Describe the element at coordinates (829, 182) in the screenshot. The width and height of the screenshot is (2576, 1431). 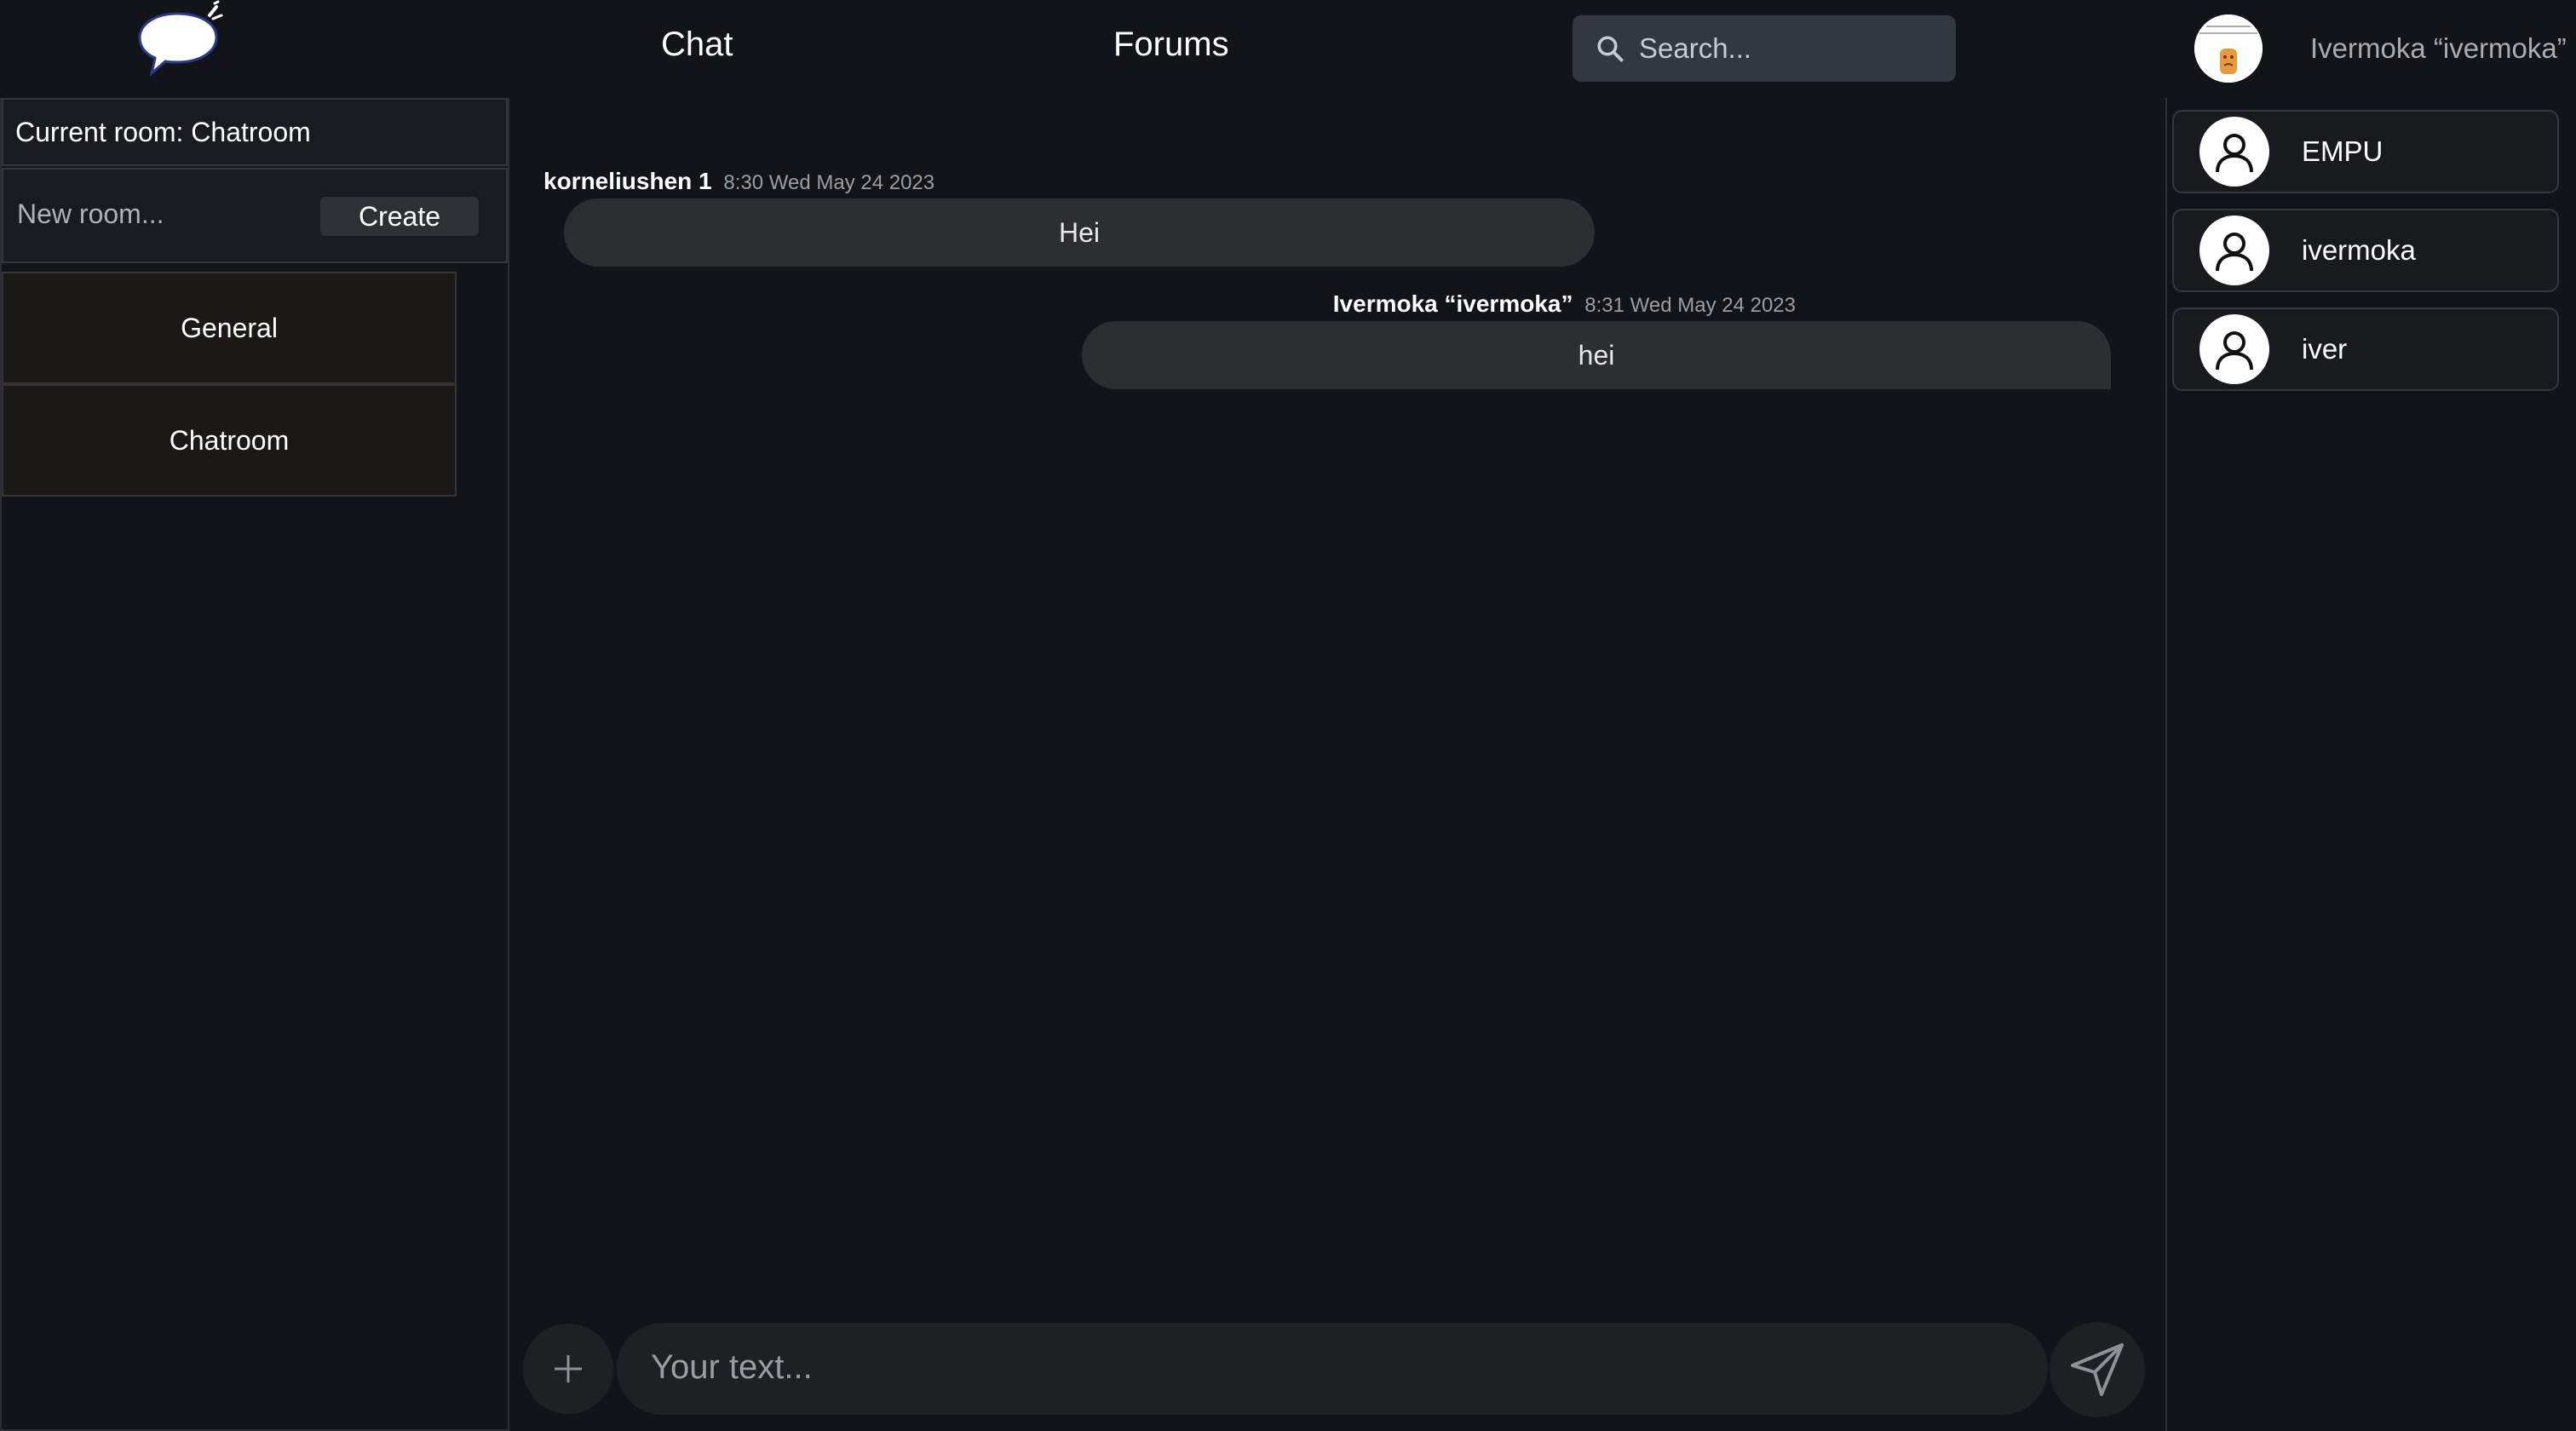
I see `message-timestamp: 8:30 Wed May 24 2023` at that location.